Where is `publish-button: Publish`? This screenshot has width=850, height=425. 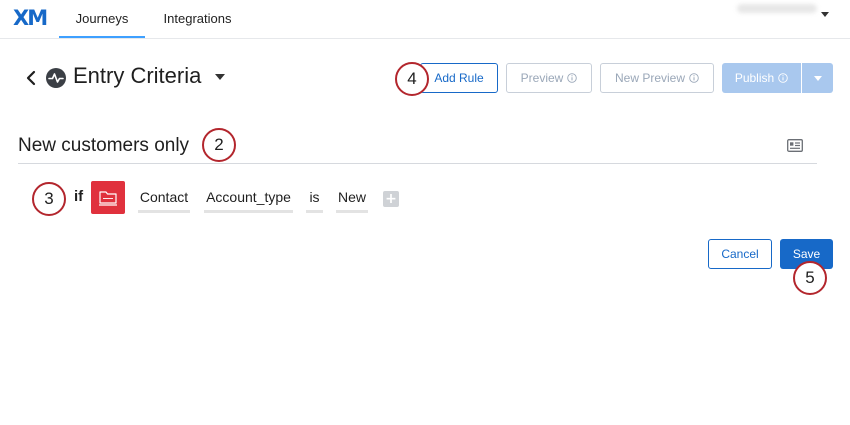 publish-button: Publish is located at coordinates (761, 78).